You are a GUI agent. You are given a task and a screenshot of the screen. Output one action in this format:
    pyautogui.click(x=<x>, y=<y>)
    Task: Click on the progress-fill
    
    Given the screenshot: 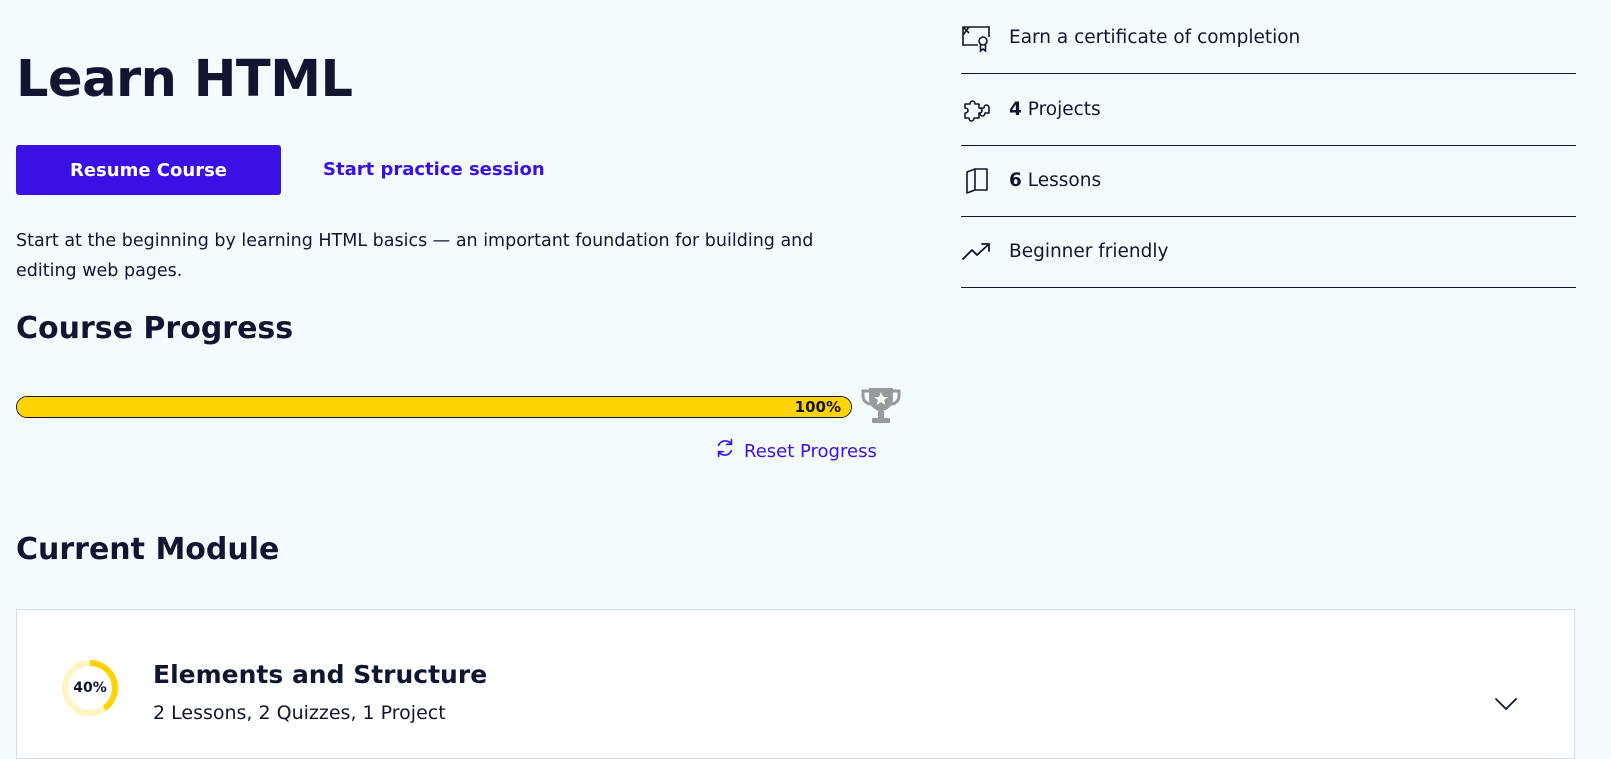 What is the action you would take?
    pyautogui.click(x=434, y=407)
    